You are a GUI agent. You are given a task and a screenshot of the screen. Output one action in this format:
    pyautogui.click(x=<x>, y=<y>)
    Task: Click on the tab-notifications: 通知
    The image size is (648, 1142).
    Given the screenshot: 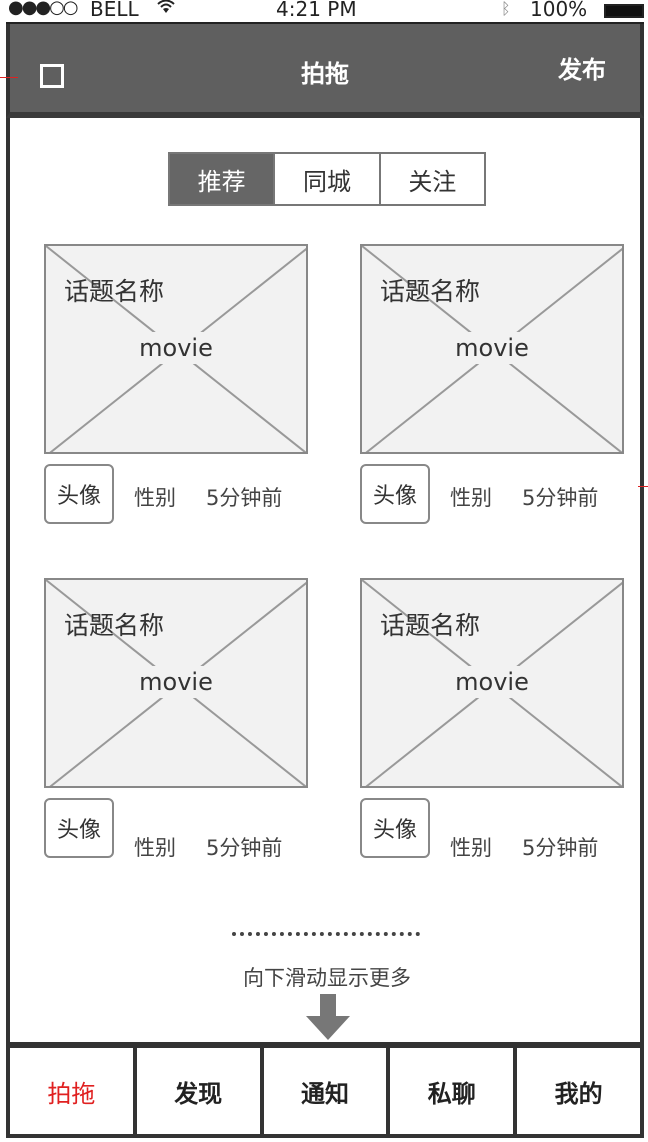 What is the action you would take?
    pyautogui.click(x=325, y=1091)
    